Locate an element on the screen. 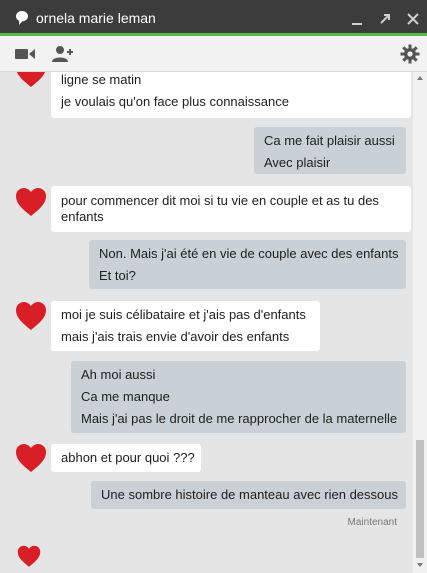 This screenshot has height=573, width=427. settings-gear-icon is located at coordinates (410, 54).